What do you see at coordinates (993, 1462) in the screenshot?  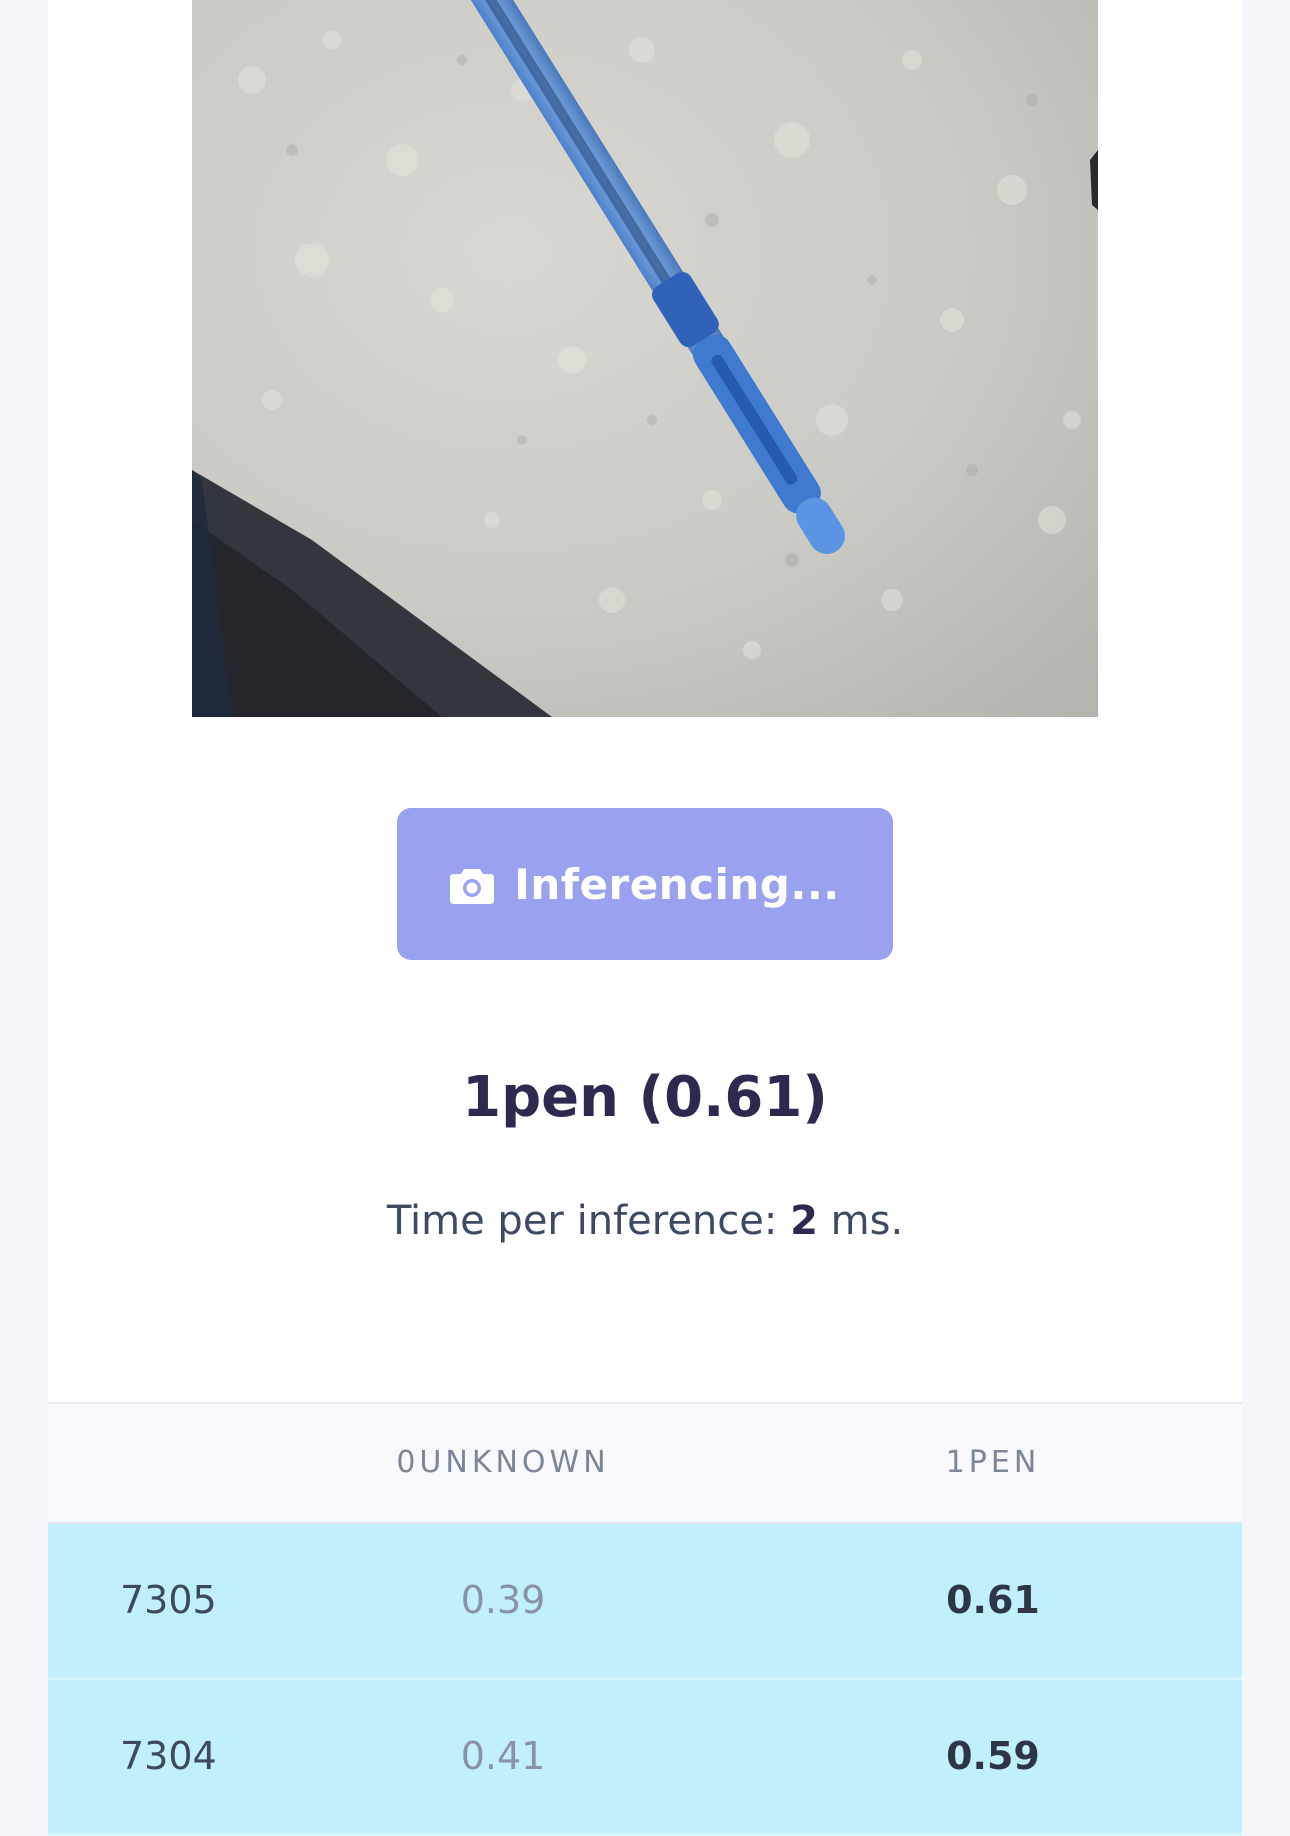 I see `column-header-pen: 1pen` at bounding box center [993, 1462].